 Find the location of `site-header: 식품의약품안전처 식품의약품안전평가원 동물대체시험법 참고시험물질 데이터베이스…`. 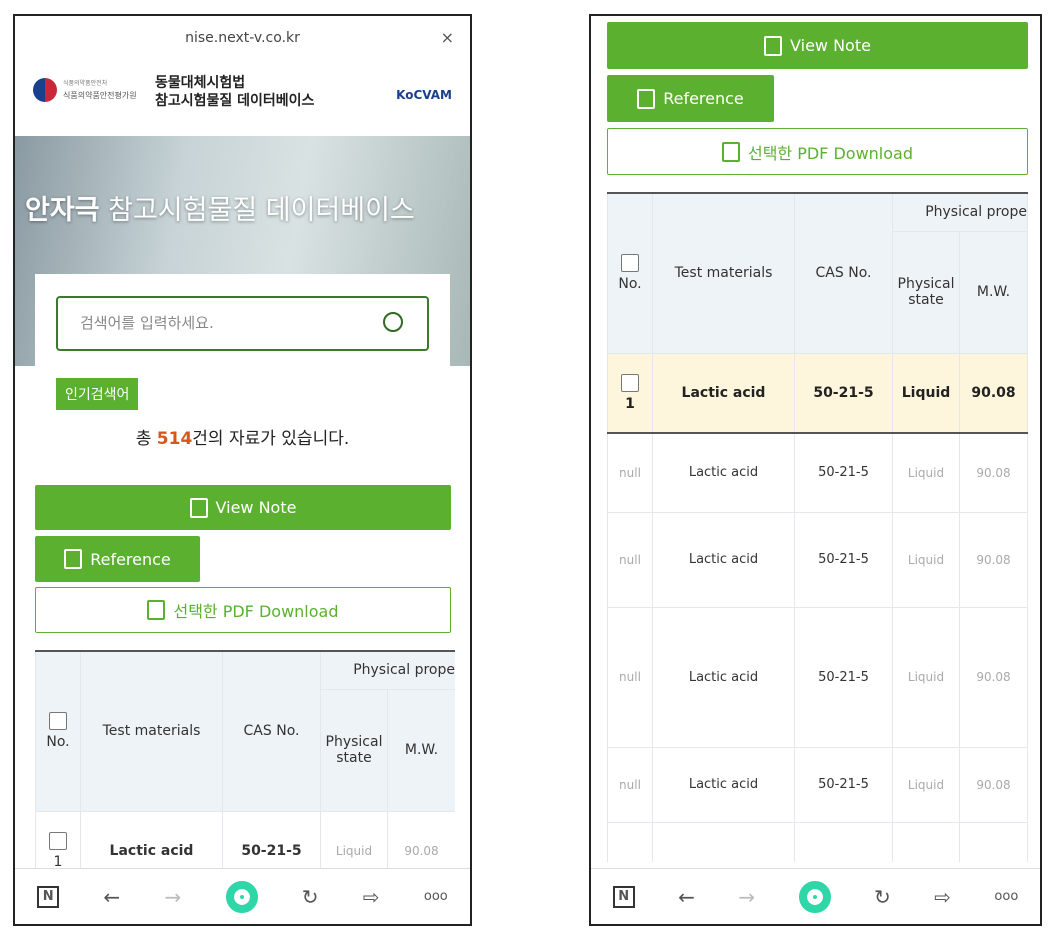

site-header: 식품의약품안전처 식품의약품안전평가원 동물대체시험법 참고시험물질 데이터베이스… is located at coordinates (242, 100).